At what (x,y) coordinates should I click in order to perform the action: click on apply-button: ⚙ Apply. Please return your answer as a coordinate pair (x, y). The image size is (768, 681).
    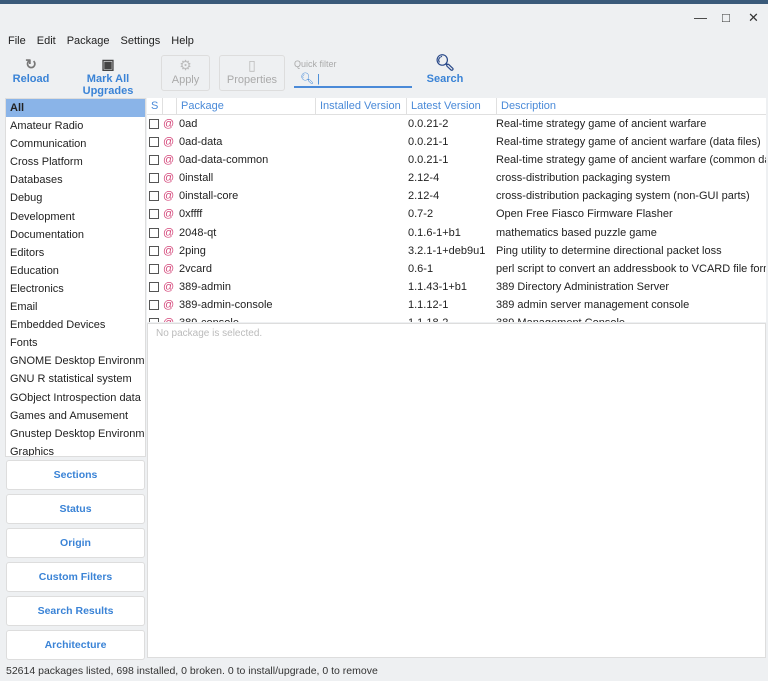
    Looking at the image, I should click on (185, 73).